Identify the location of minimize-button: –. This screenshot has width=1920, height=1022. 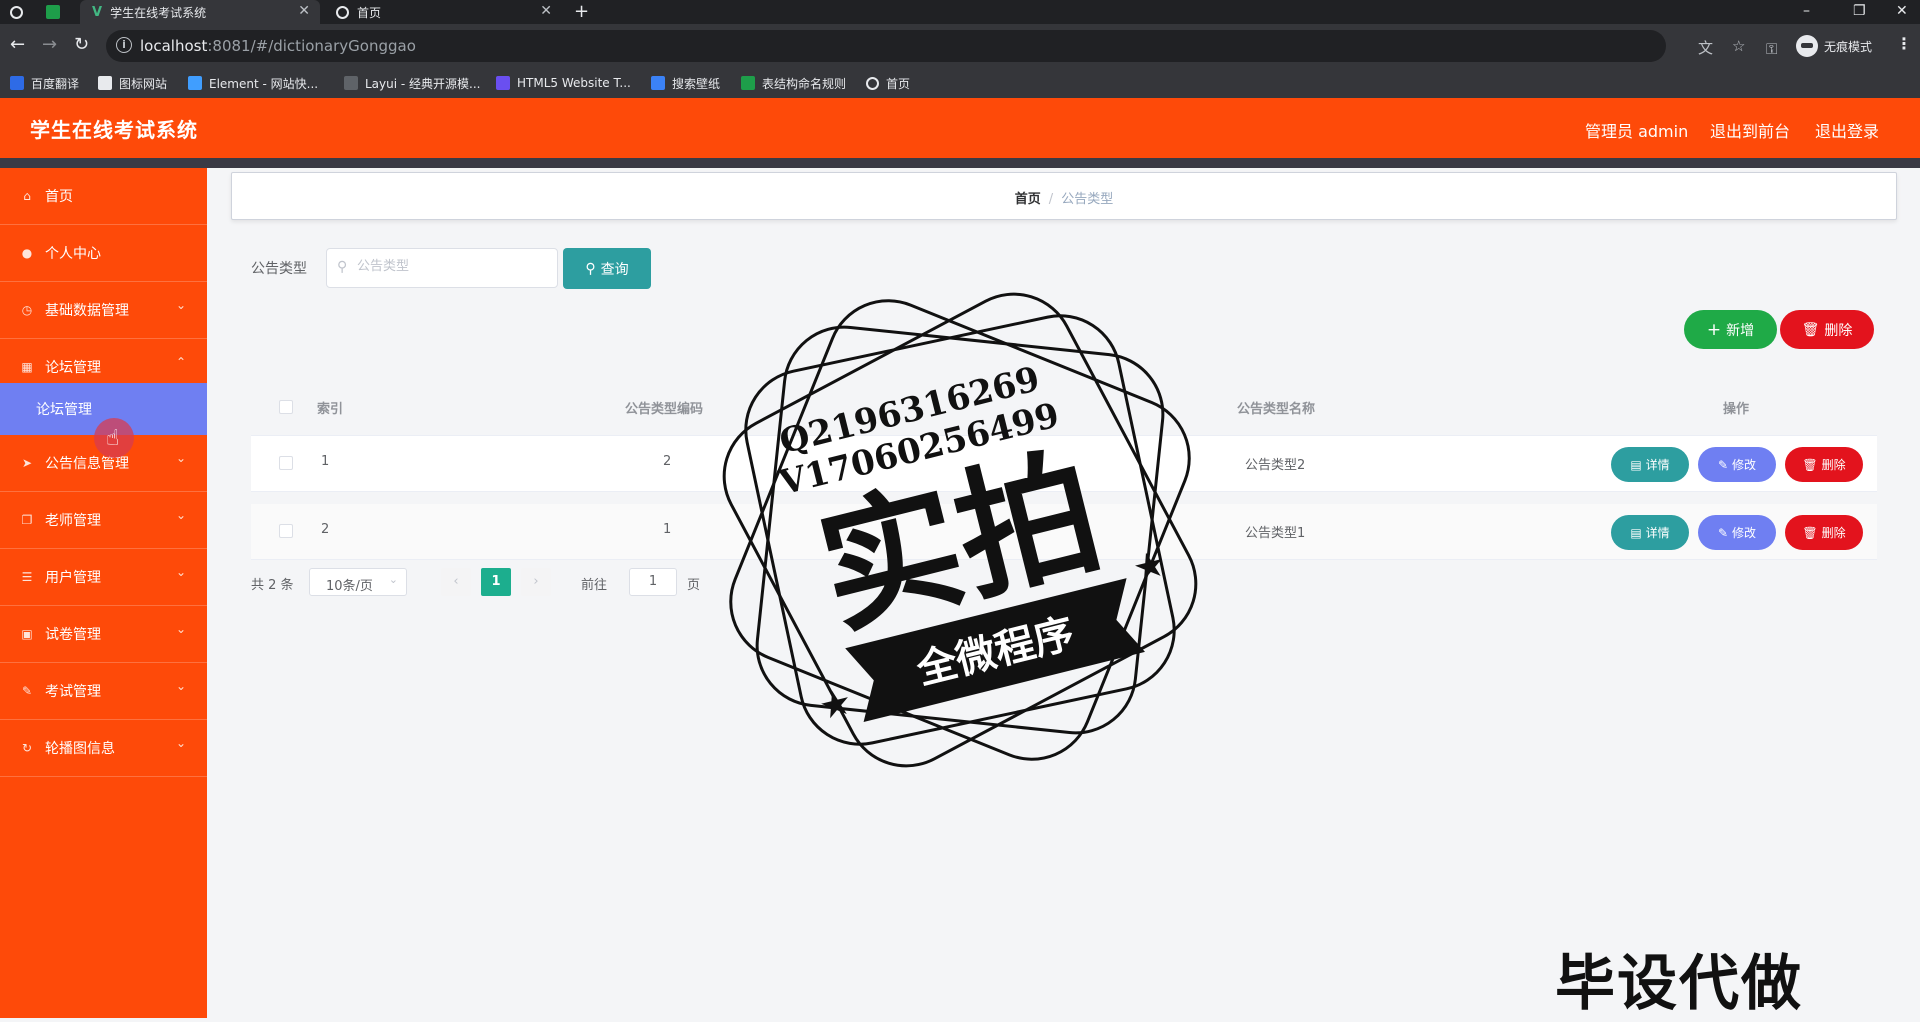
(1806, 12).